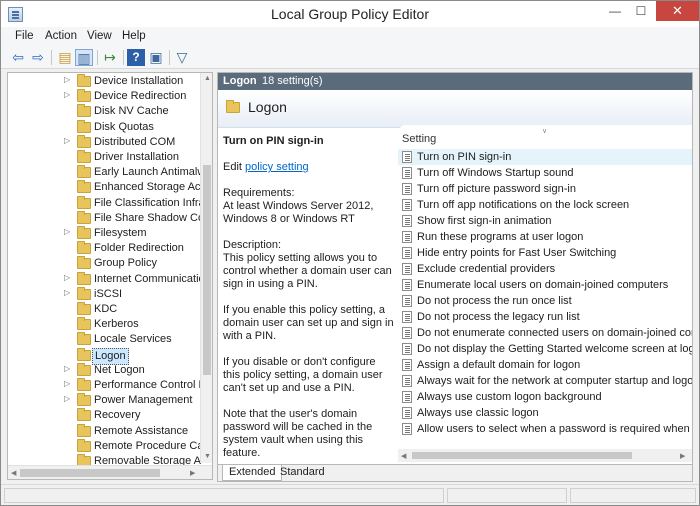 The width and height of the screenshot is (700, 506). Describe the element at coordinates (207, 456) in the screenshot. I see `scroll-down-arrow-icon: ▼` at that location.